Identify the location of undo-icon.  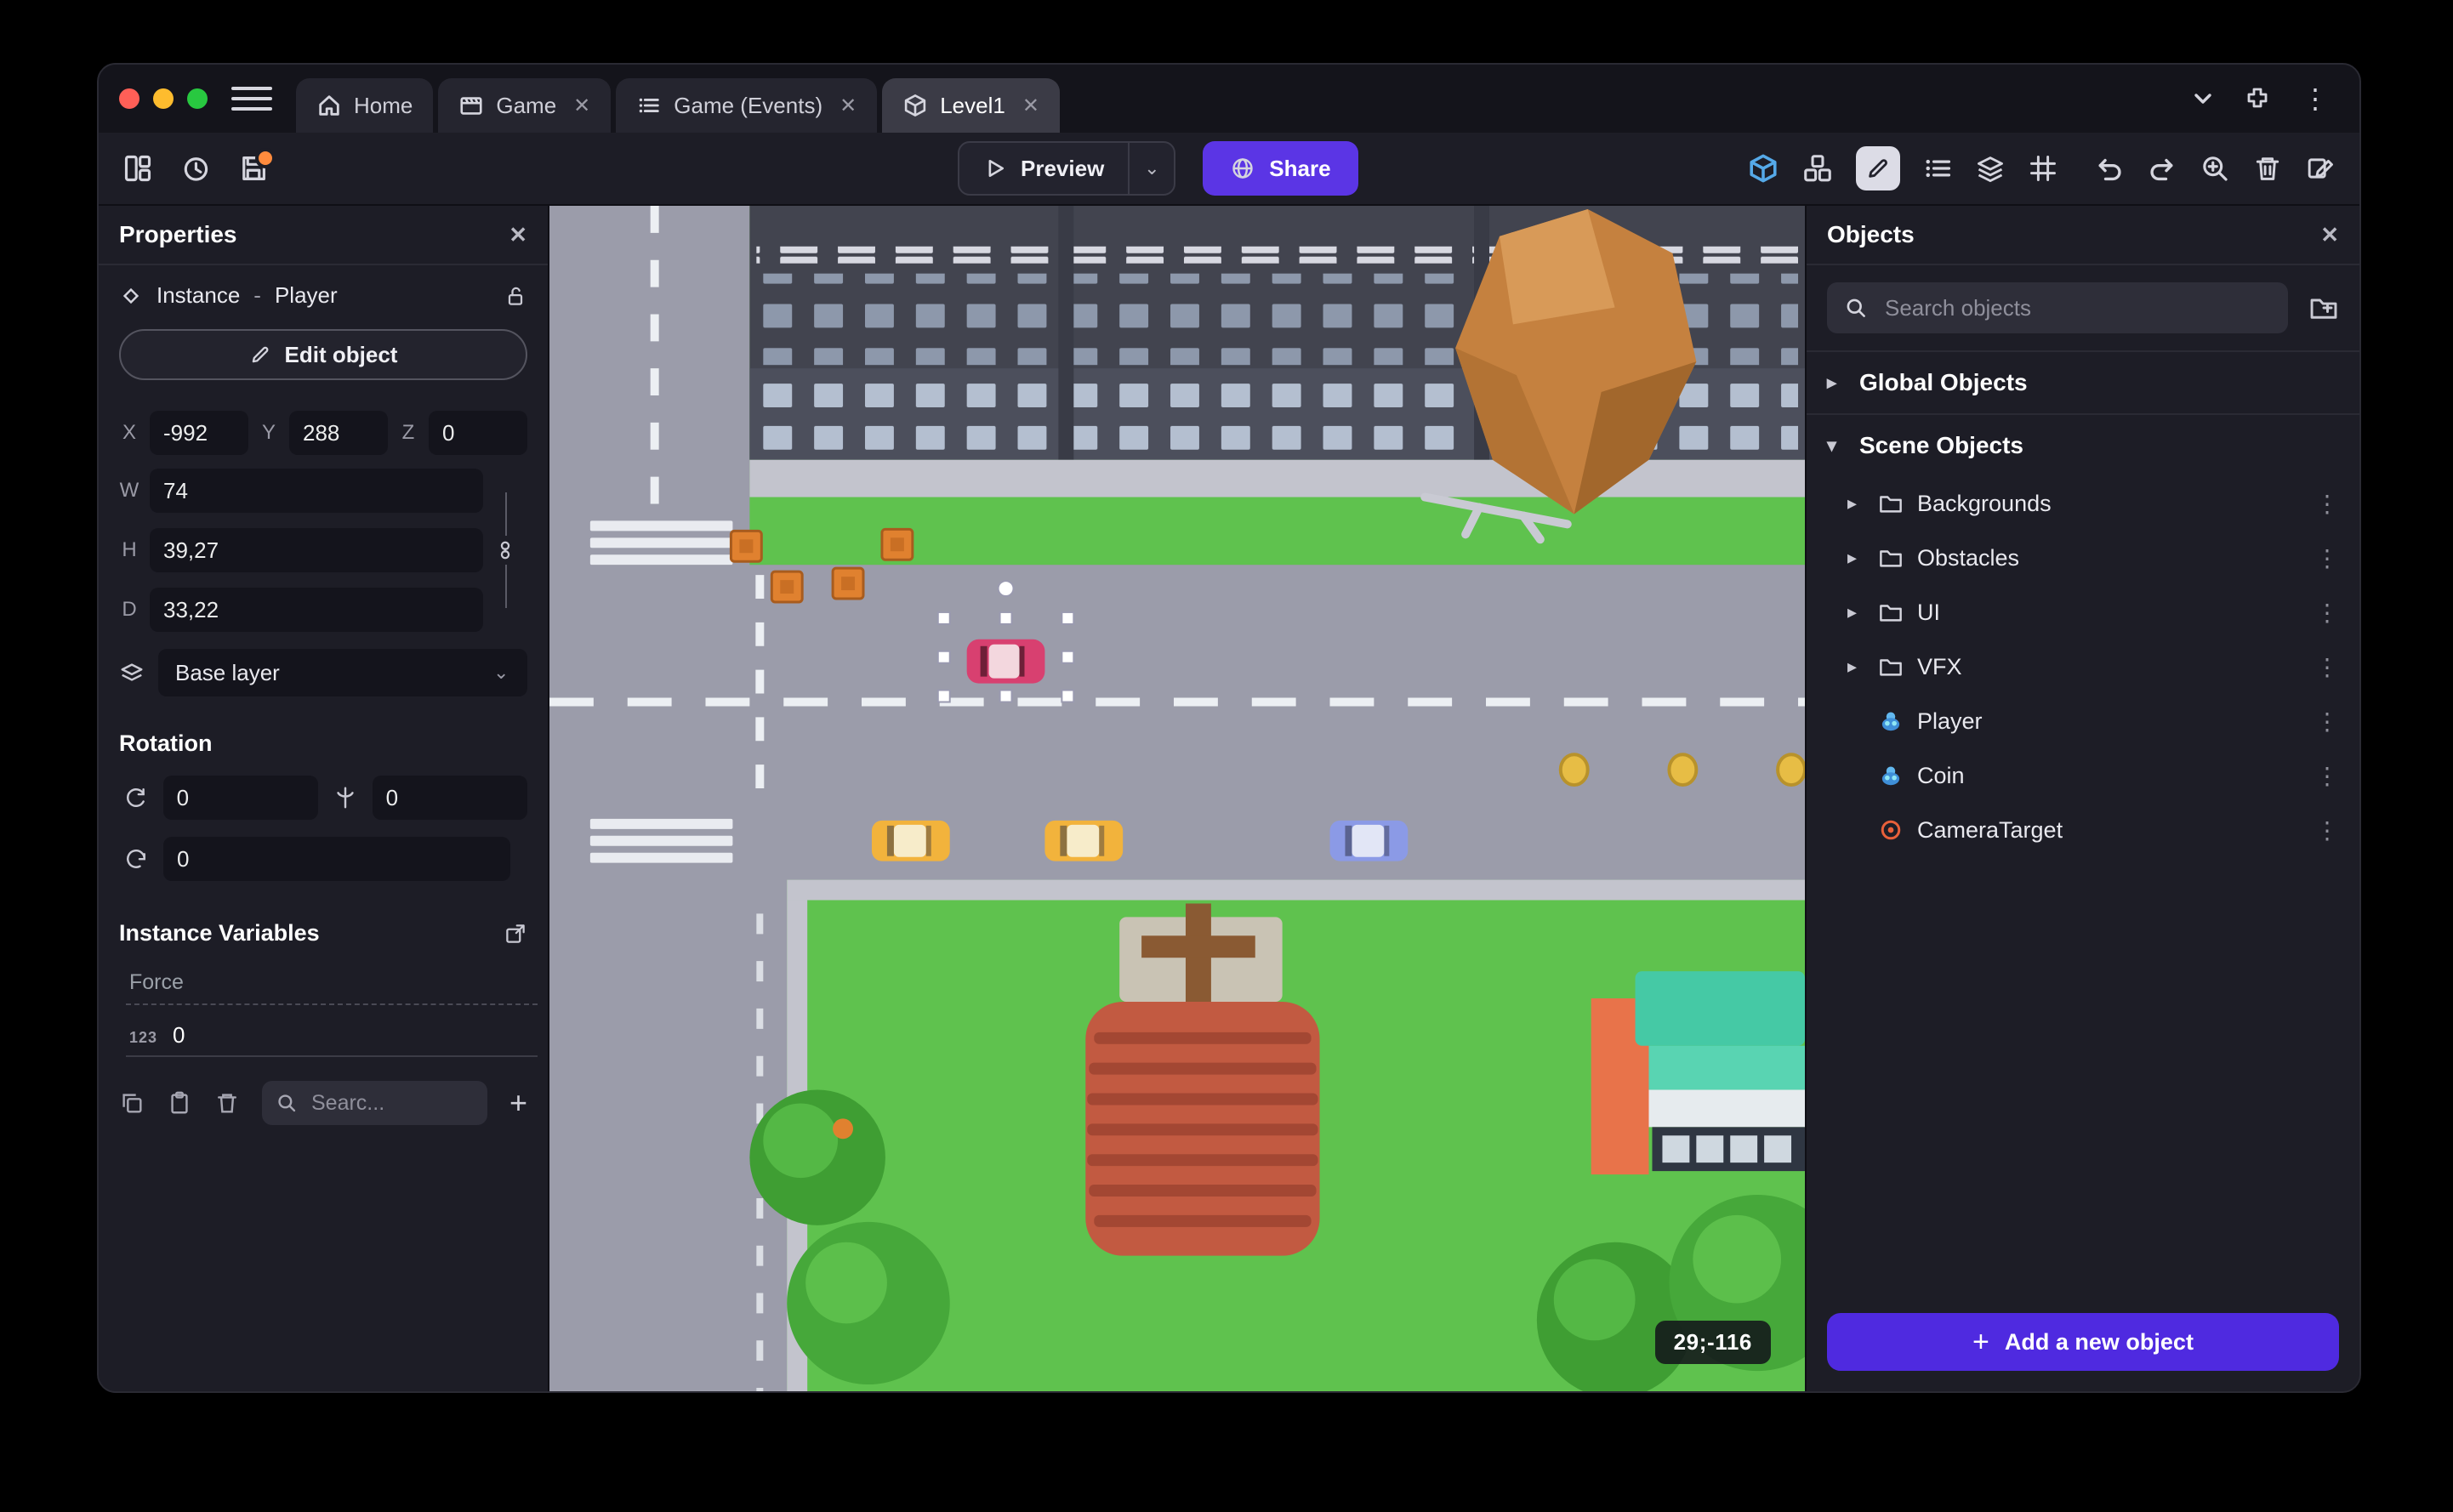
(2109, 168).